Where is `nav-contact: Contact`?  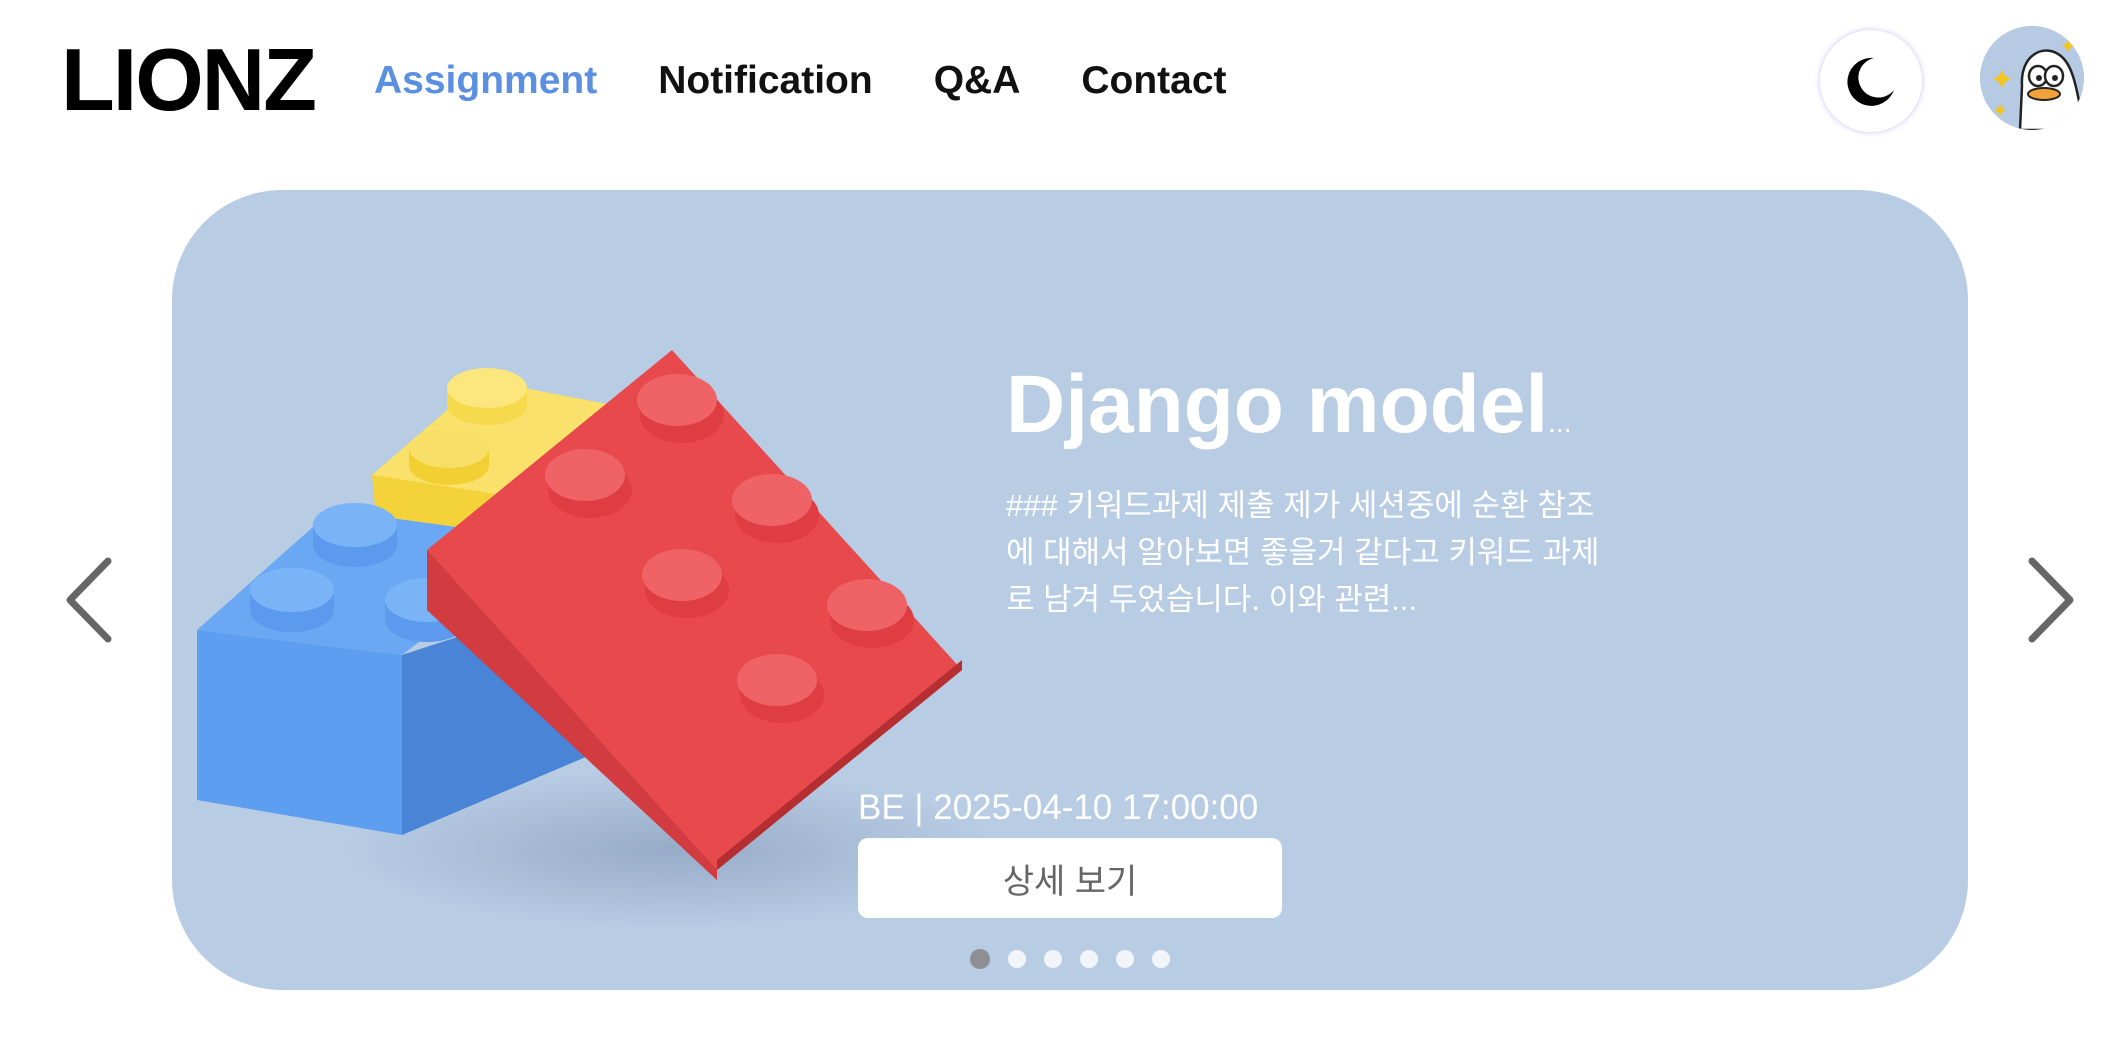 nav-contact: Contact is located at coordinates (1153, 81).